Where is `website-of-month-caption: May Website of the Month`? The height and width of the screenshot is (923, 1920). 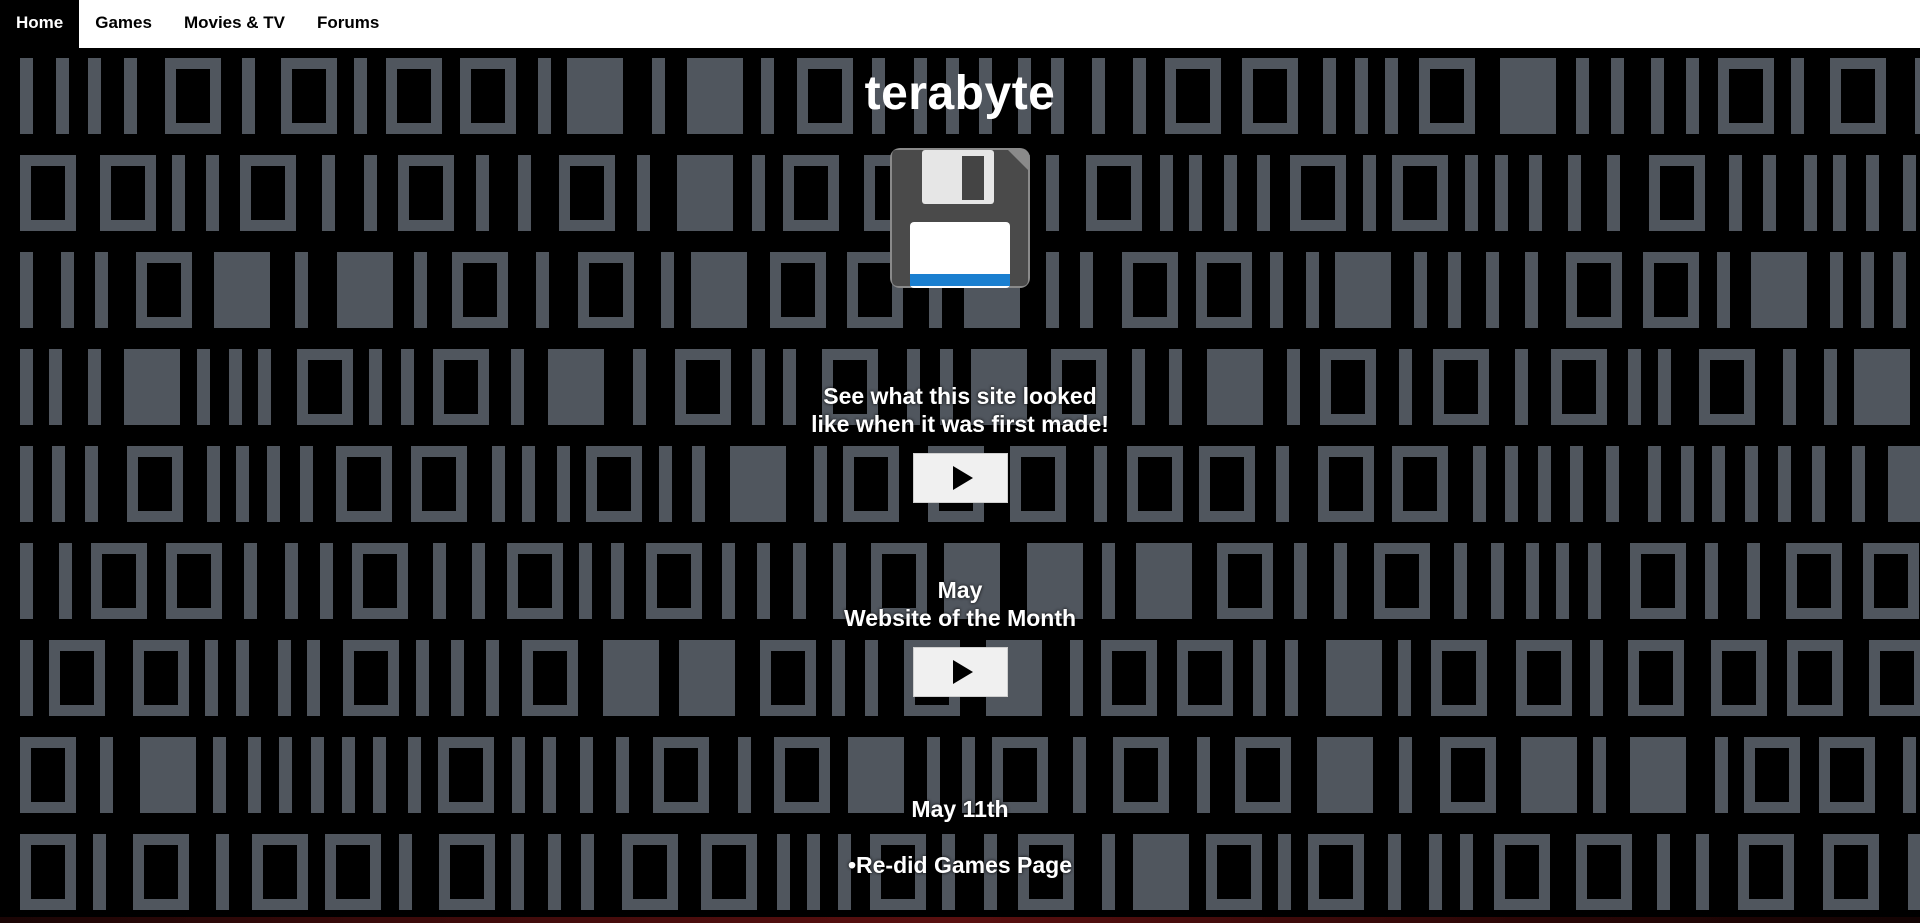 website-of-month-caption: May Website of the Month is located at coordinates (960, 604).